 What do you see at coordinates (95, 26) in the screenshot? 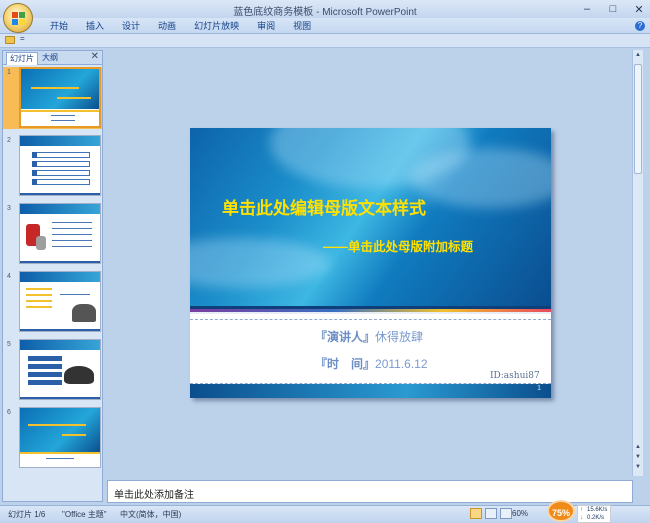
I see `tab-insert: 插入` at bounding box center [95, 26].